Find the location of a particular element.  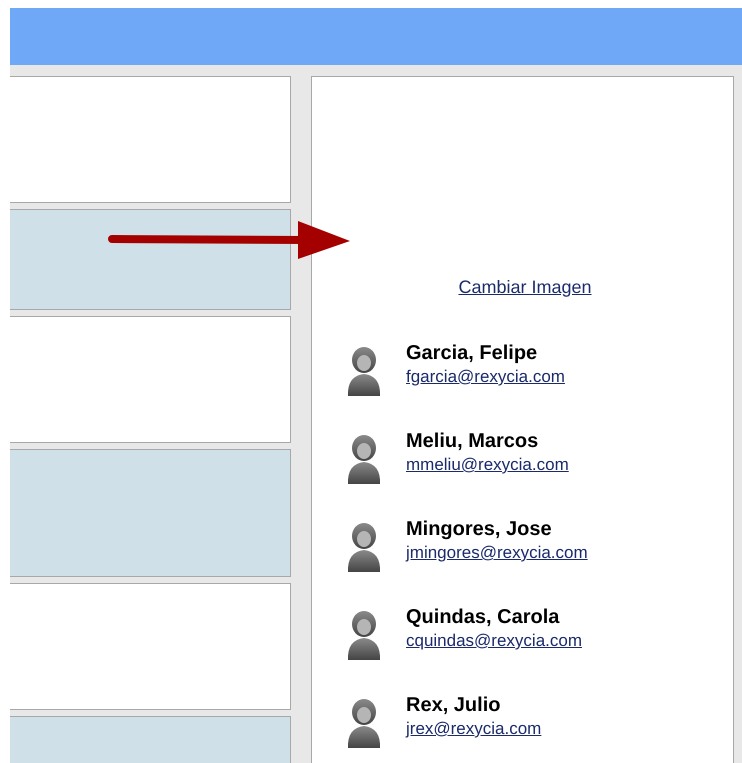

contact-name: Rex, Julio is located at coordinates (454, 705).